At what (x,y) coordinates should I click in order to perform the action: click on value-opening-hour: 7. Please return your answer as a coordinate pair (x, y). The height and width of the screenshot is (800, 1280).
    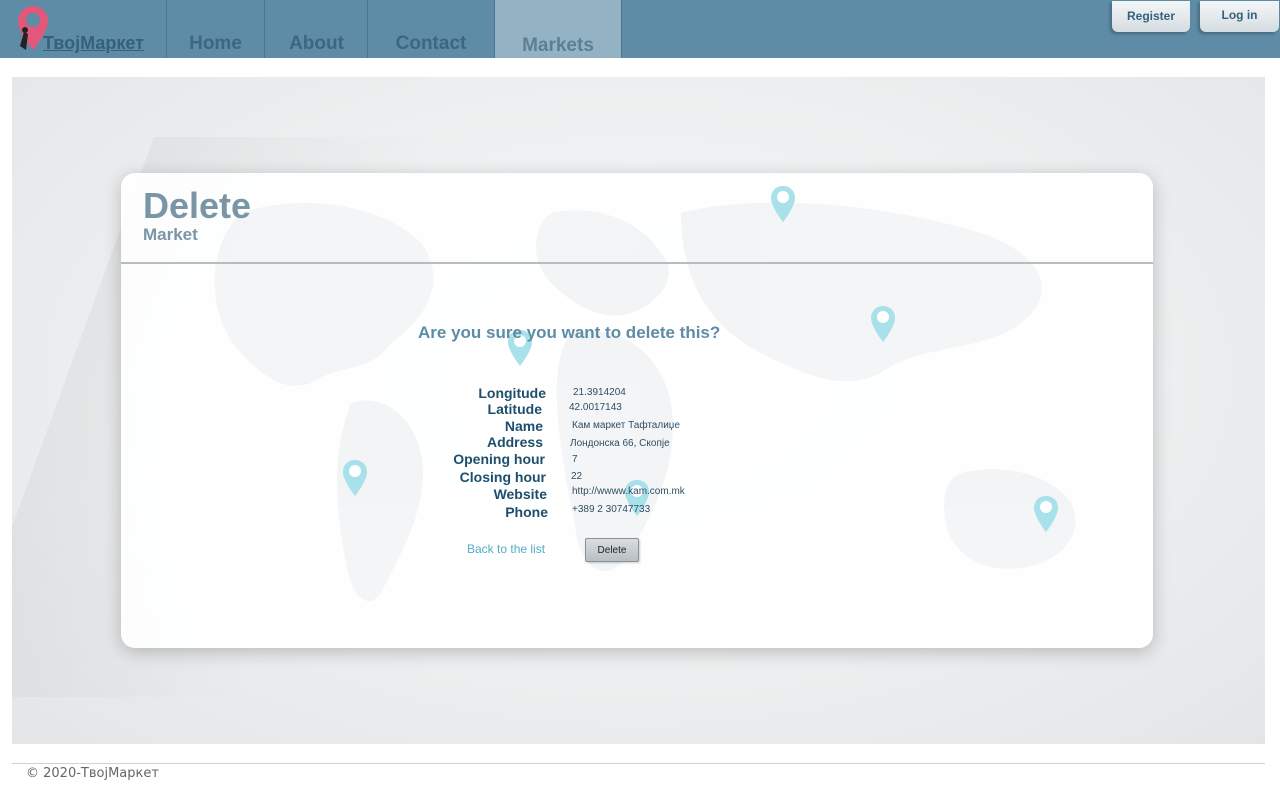
    Looking at the image, I should click on (575, 459).